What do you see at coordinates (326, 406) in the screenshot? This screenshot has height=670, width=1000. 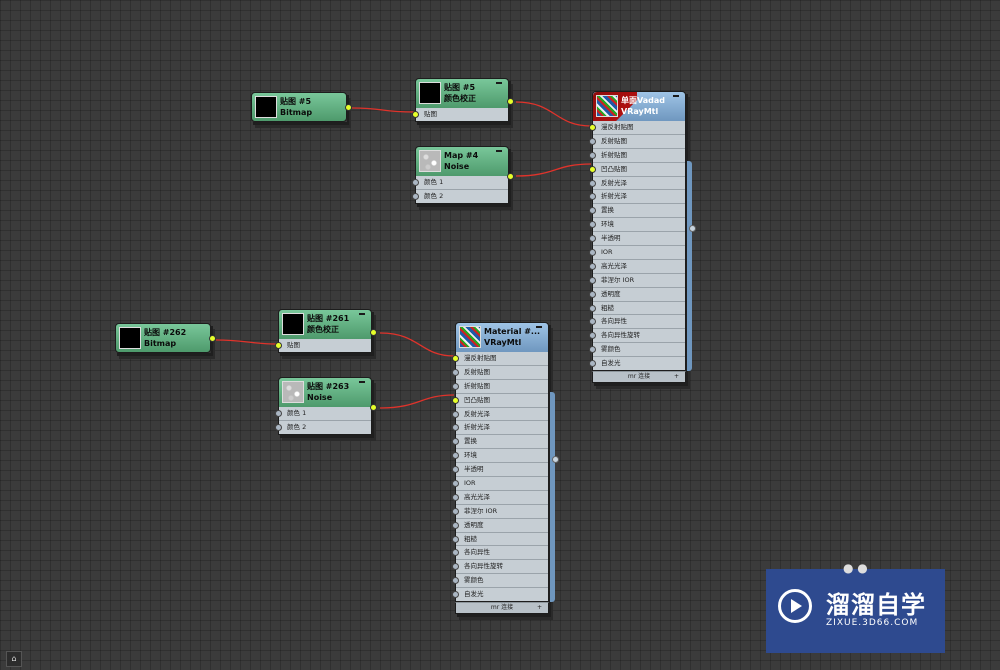 I see `node-noise-263: 贴图 #263 Noise 颜色 1 颜色 2` at bounding box center [326, 406].